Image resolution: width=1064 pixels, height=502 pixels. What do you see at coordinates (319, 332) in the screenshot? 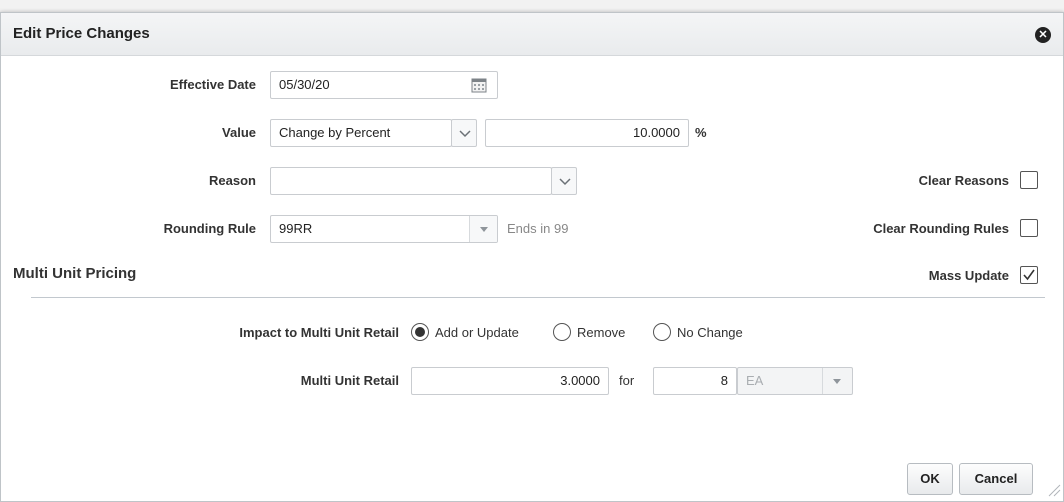
I see `impact-to-multi-unit-retail-label: Impact to Multi Unit Retail` at bounding box center [319, 332].